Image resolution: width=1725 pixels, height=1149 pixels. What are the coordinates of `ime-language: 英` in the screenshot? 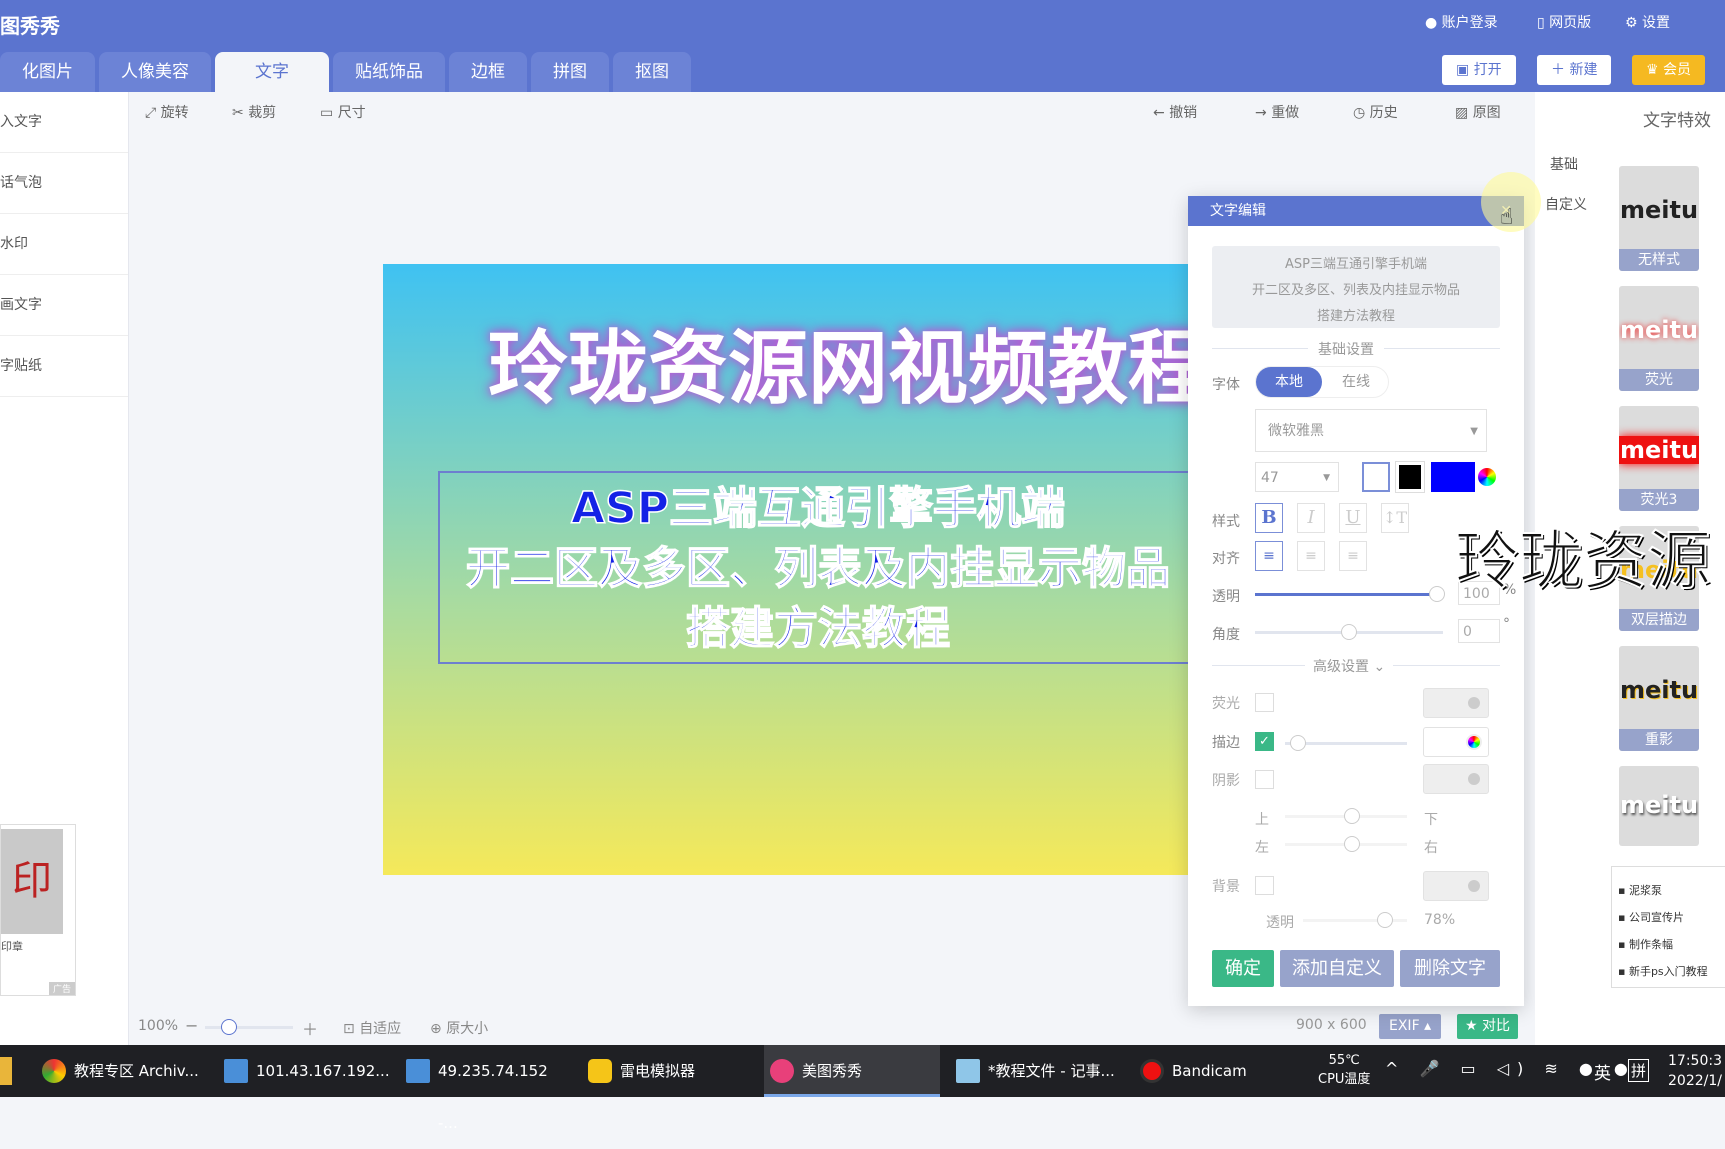 It's located at (1602, 1071).